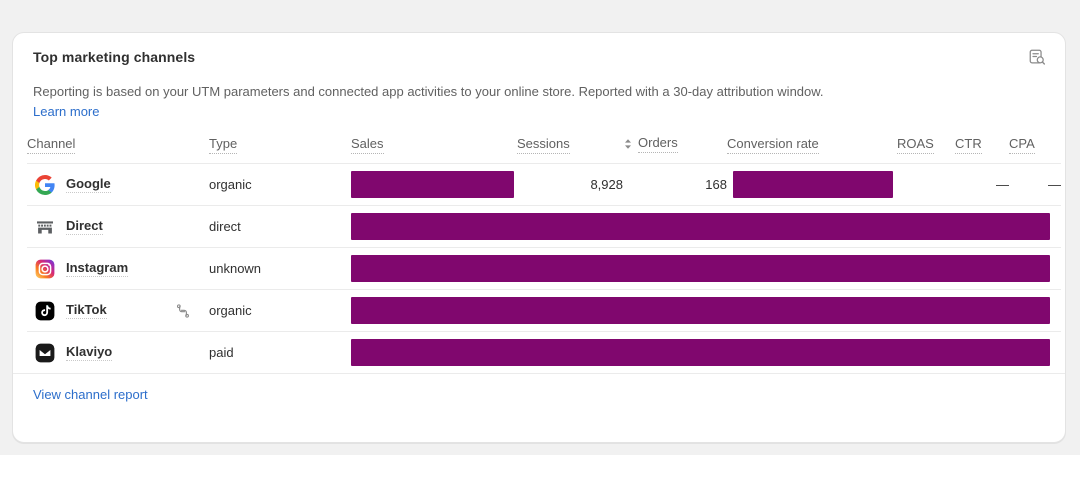  Describe the element at coordinates (97, 268) in the screenshot. I see `channel-name: Instagram` at that location.